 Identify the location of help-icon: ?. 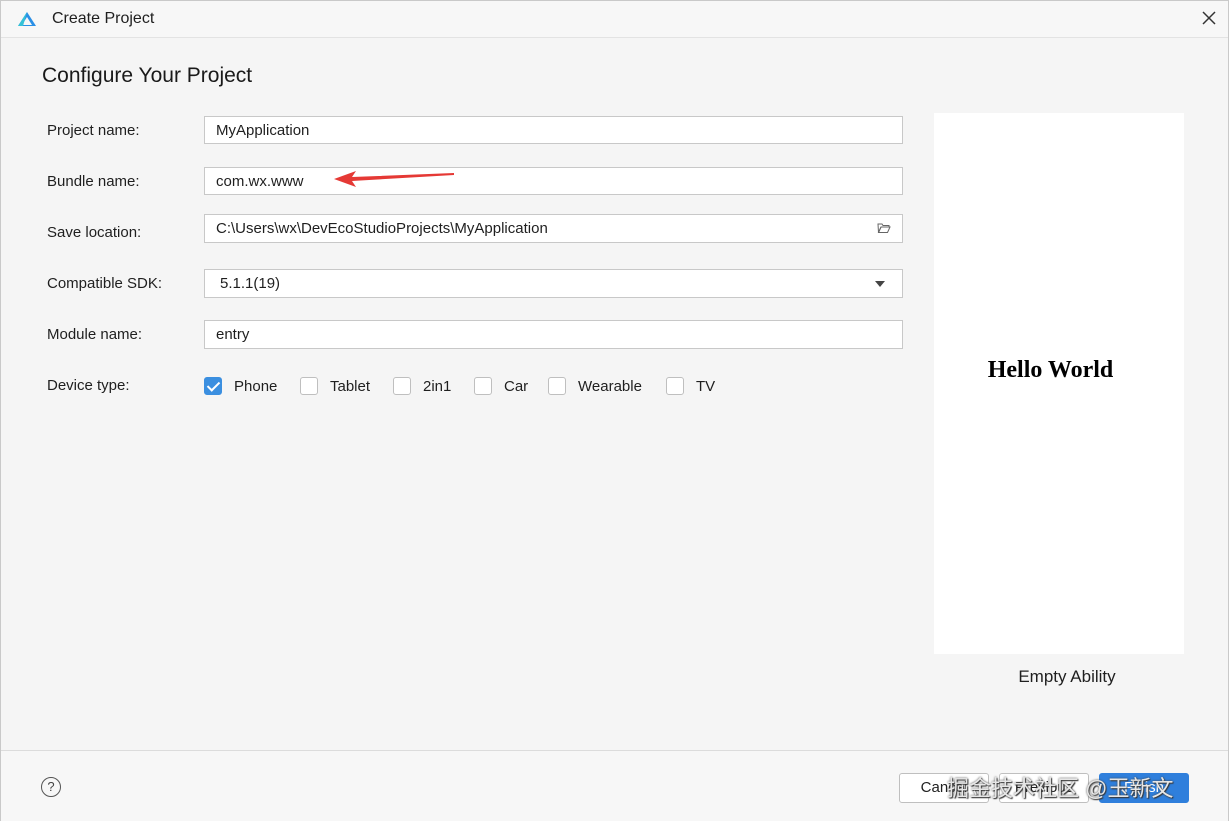
(51, 787).